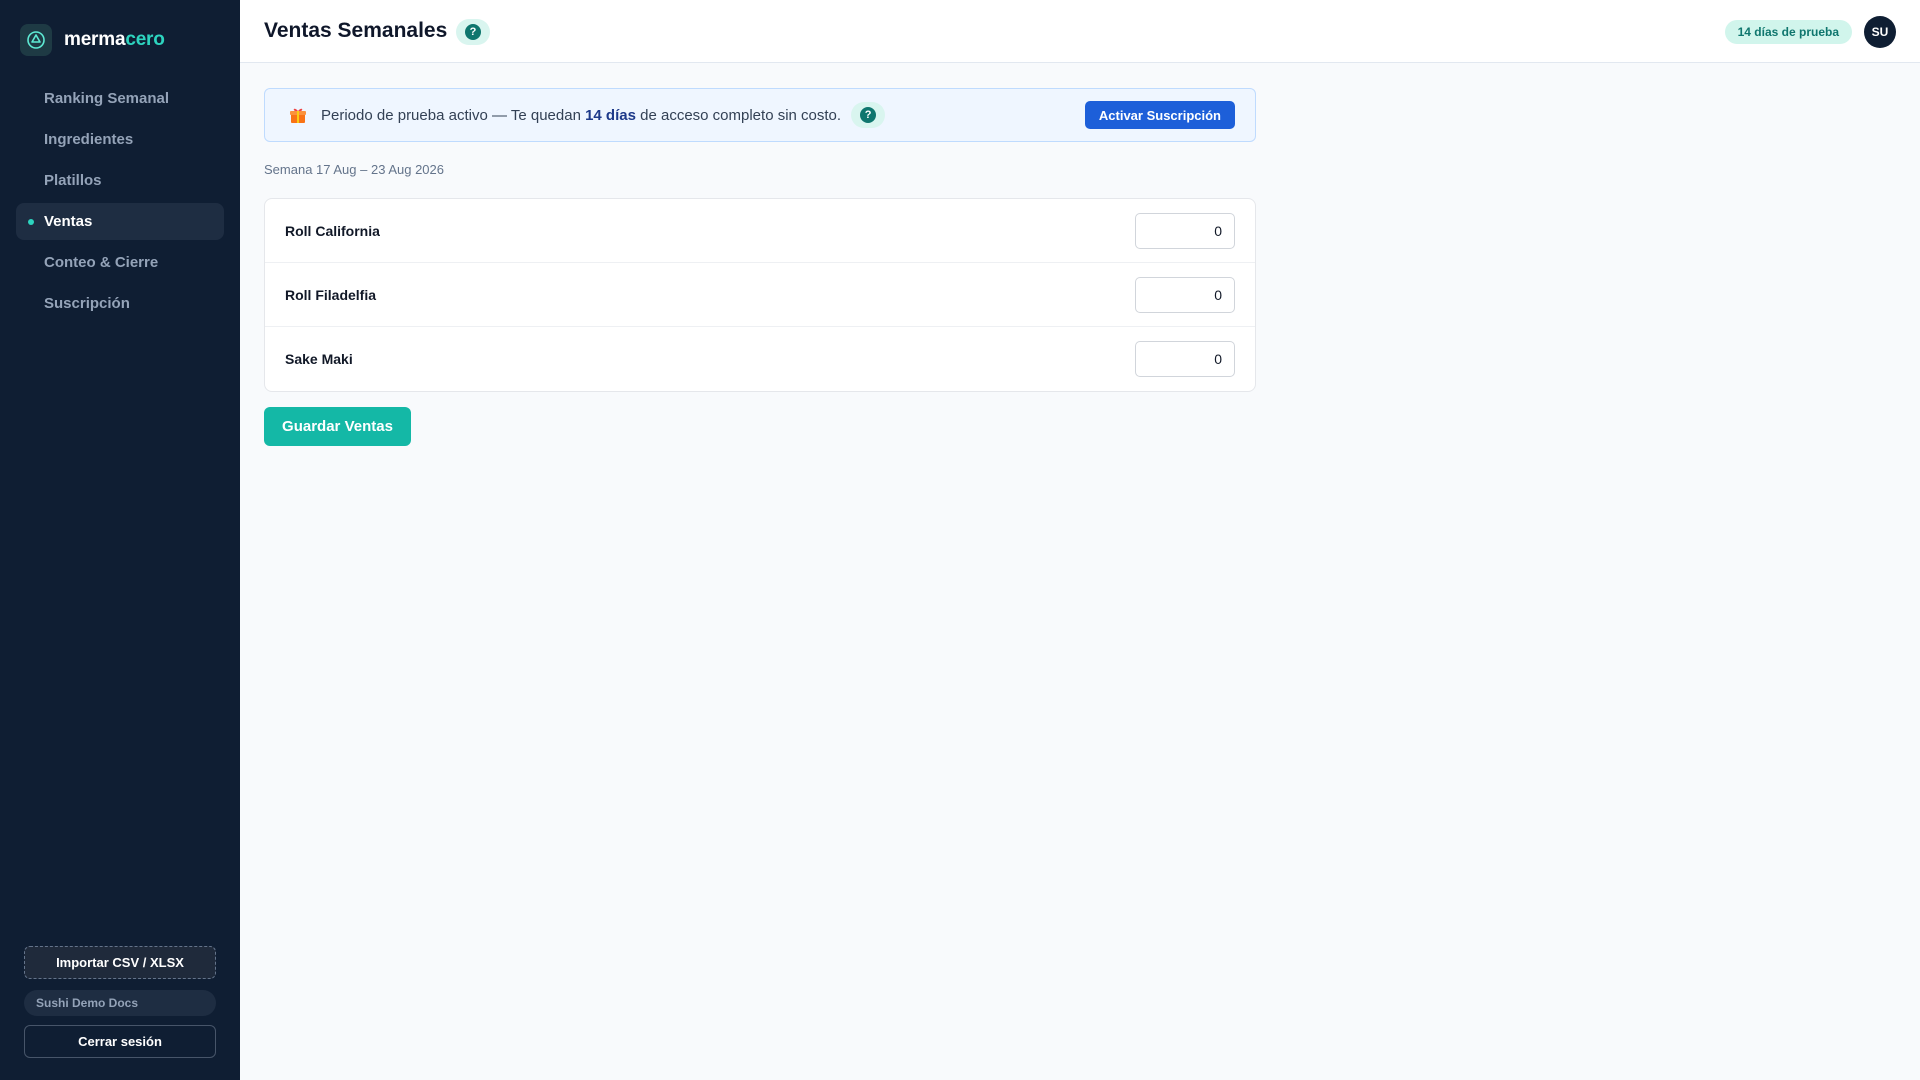  I want to click on brand: mermacero, so click(92, 40).